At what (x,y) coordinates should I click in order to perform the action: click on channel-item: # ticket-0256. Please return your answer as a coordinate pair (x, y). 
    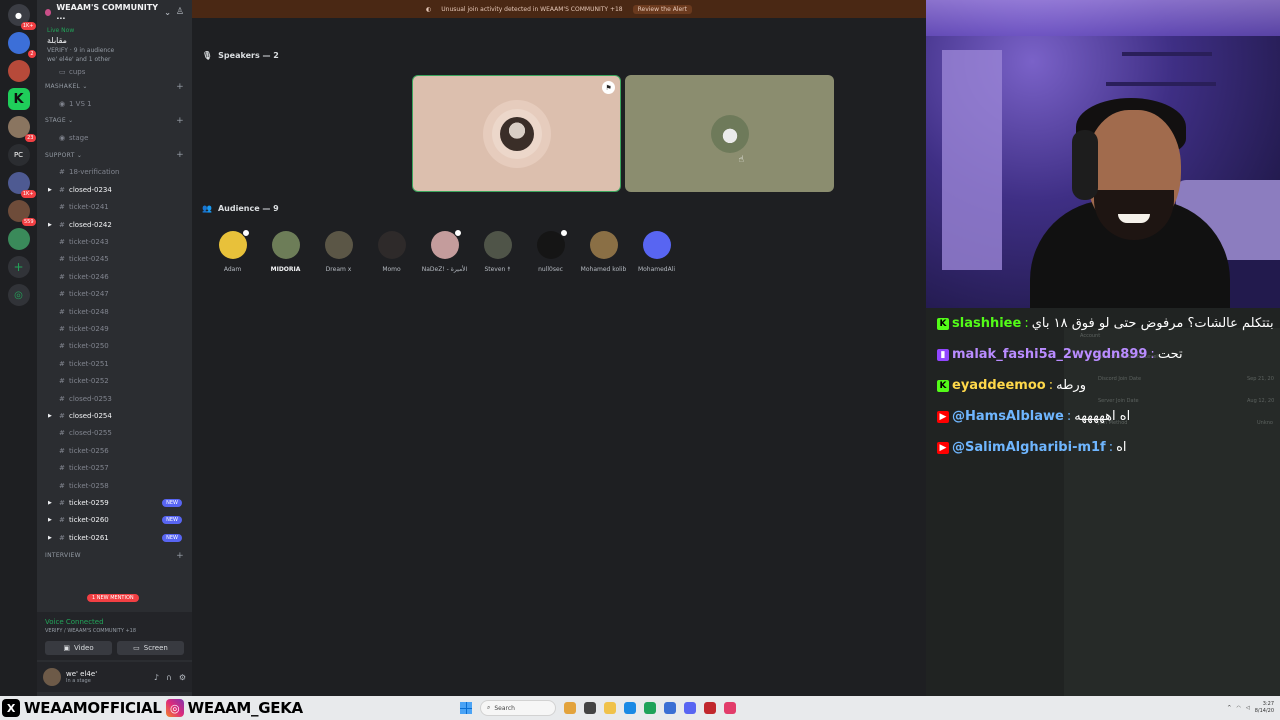
    Looking at the image, I should click on (114, 450).